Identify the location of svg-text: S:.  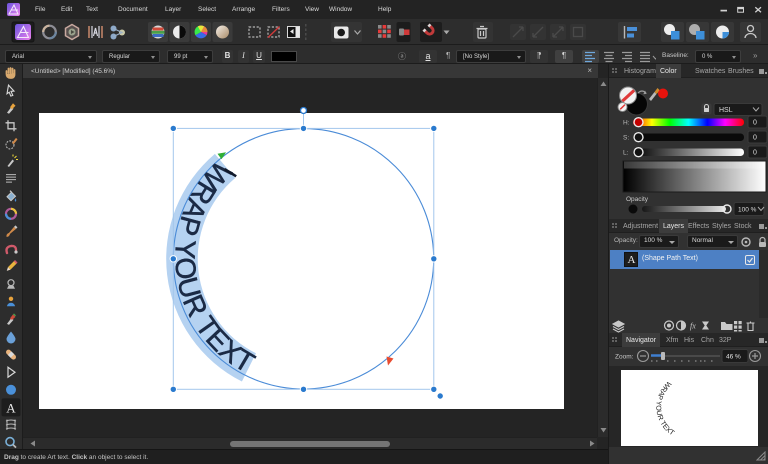
(626, 138).